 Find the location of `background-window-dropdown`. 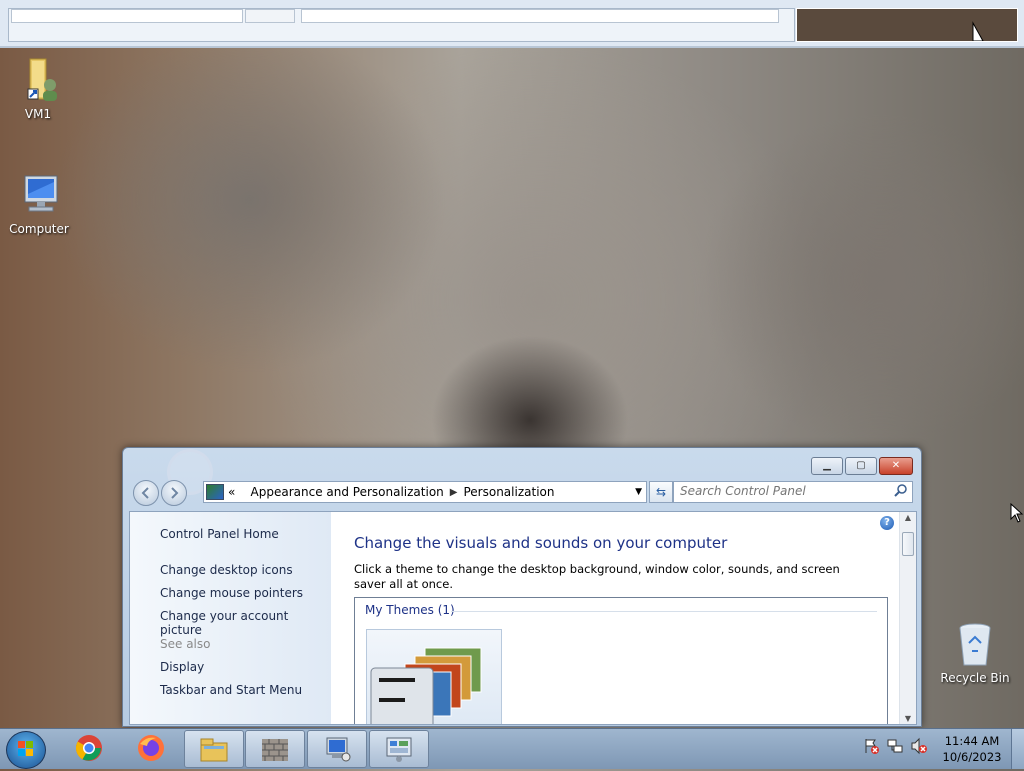

background-window-dropdown is located at coordinates (270, 16).